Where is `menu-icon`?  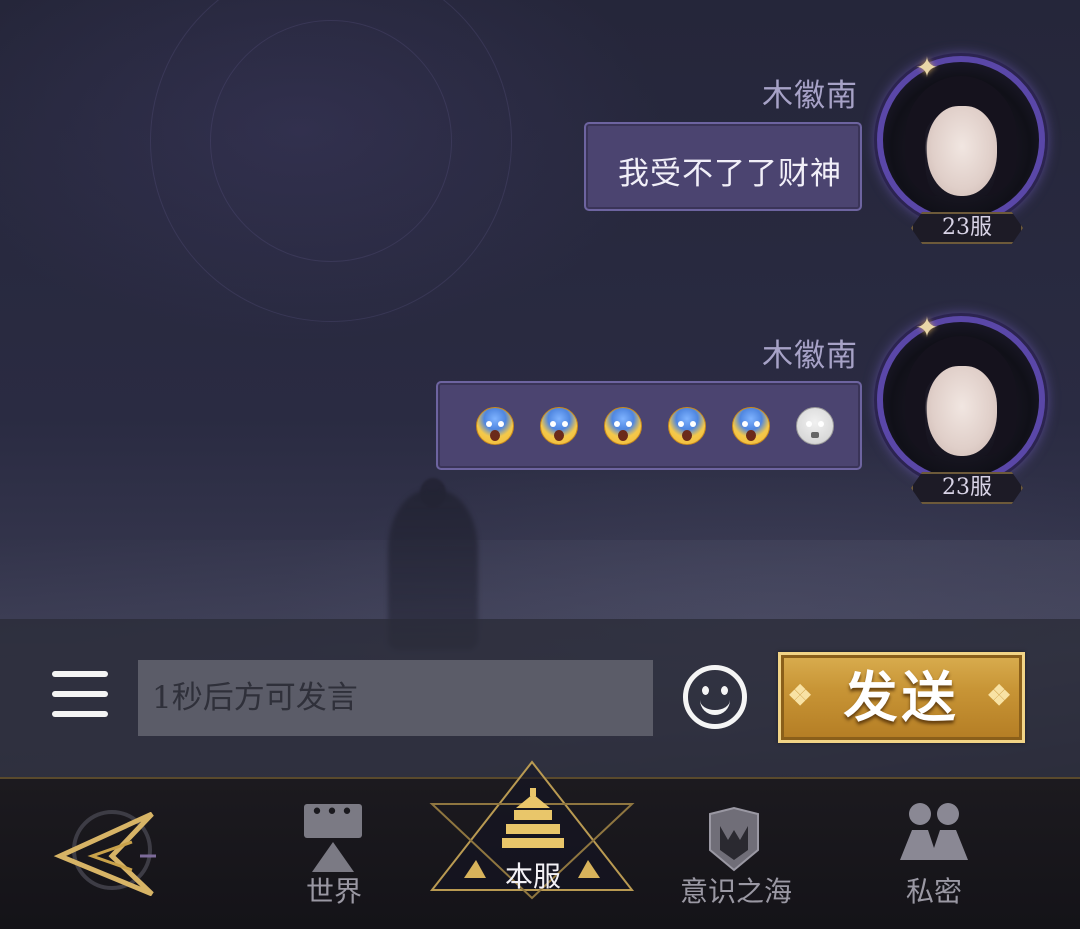
menu-icon is located at coordinates (80, 694).